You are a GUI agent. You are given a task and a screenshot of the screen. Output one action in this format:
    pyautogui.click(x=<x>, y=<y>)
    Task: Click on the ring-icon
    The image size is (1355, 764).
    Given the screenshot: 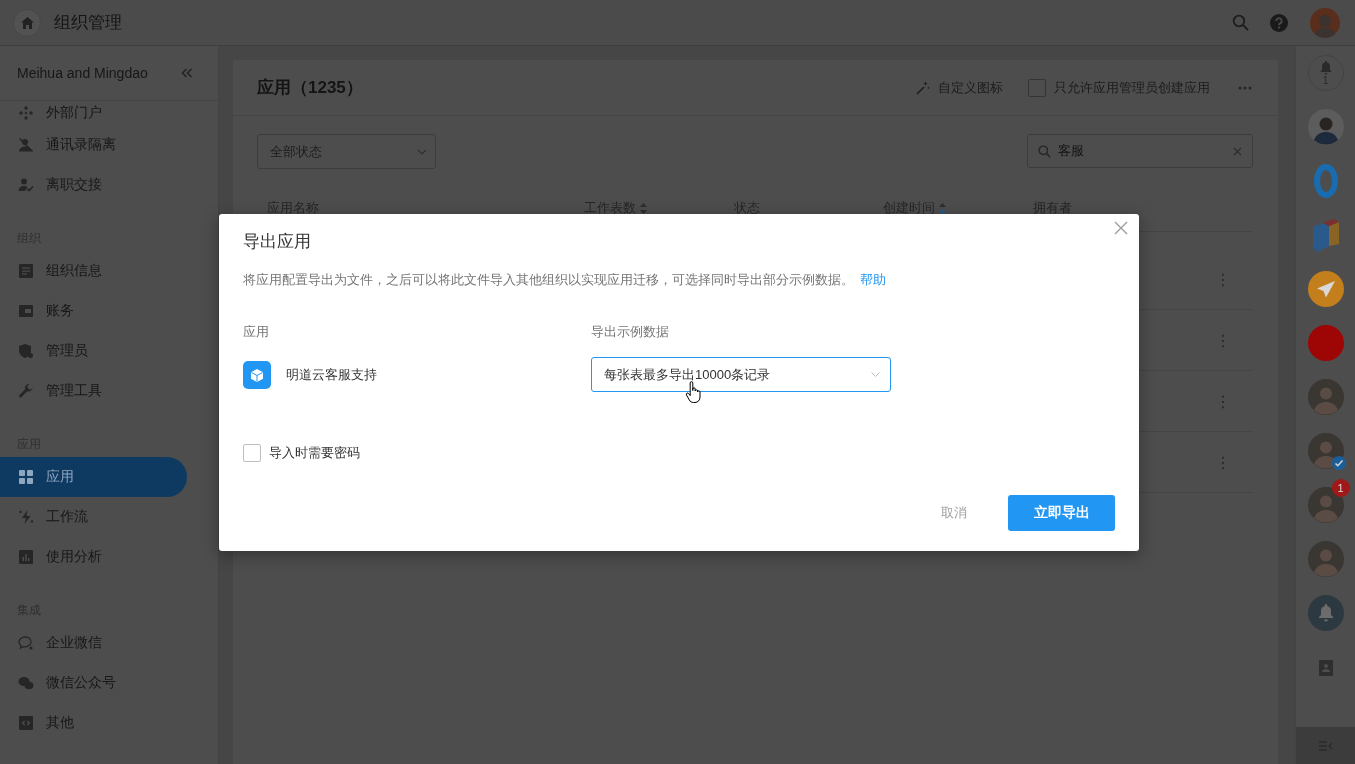 What is the action you would take?
    pyautogui.click(x=1325, y=181)
    